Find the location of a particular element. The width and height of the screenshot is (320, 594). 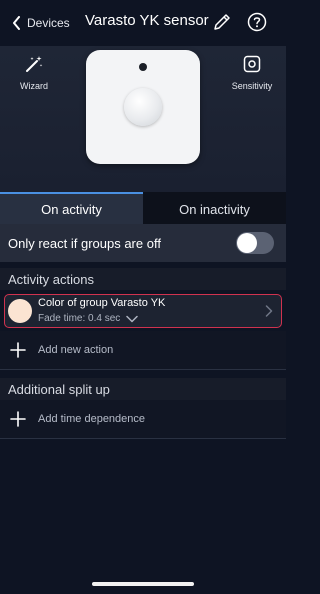

add-time-dependence-label: Add time dependence is located at coordinates (92, 419).